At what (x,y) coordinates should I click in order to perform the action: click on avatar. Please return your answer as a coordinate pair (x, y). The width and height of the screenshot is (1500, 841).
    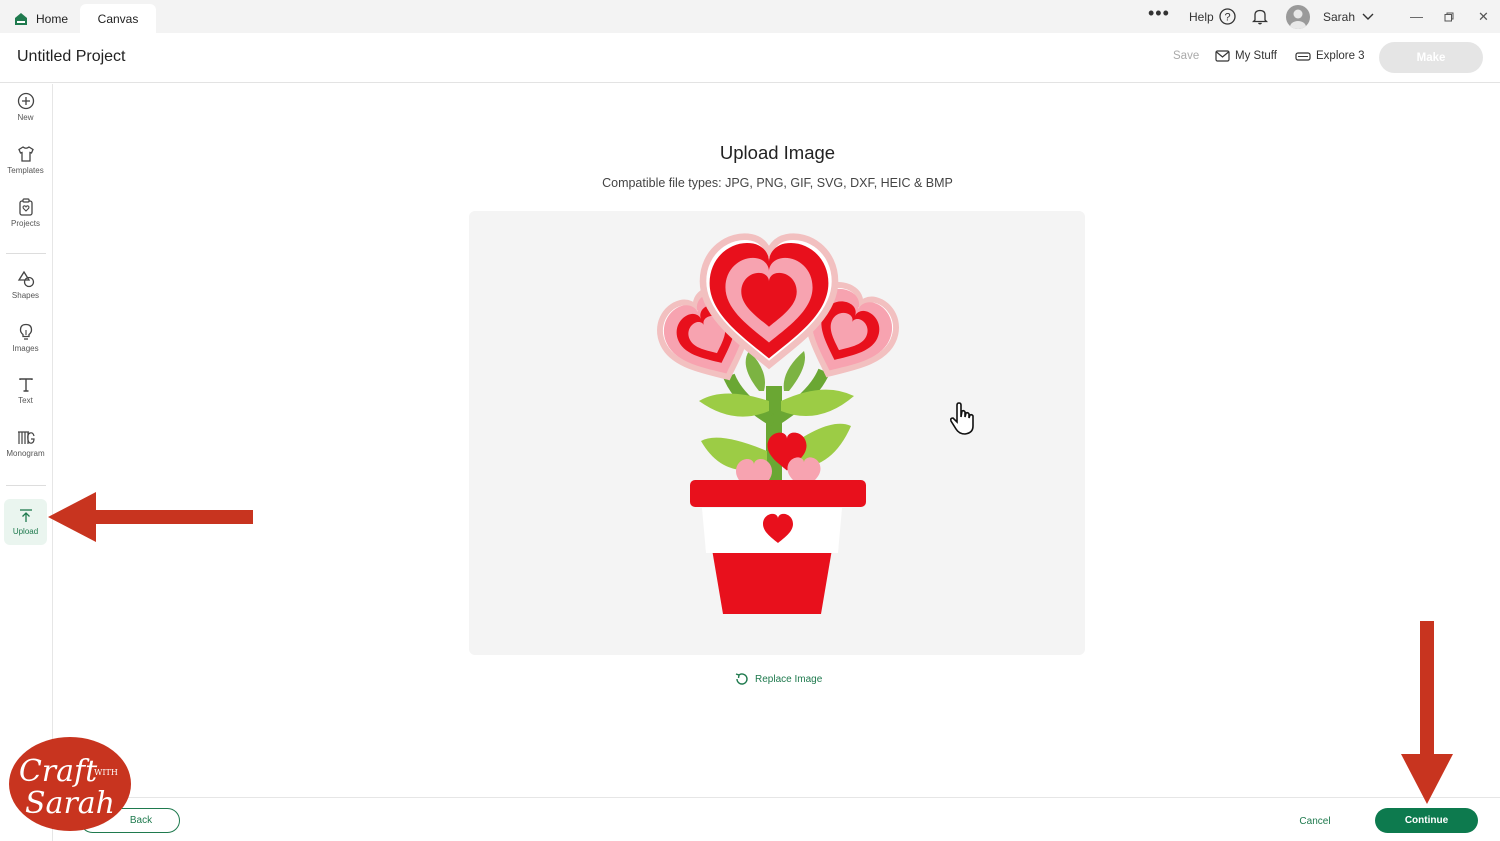
    Looking at the image, I should click on (1298, 16).